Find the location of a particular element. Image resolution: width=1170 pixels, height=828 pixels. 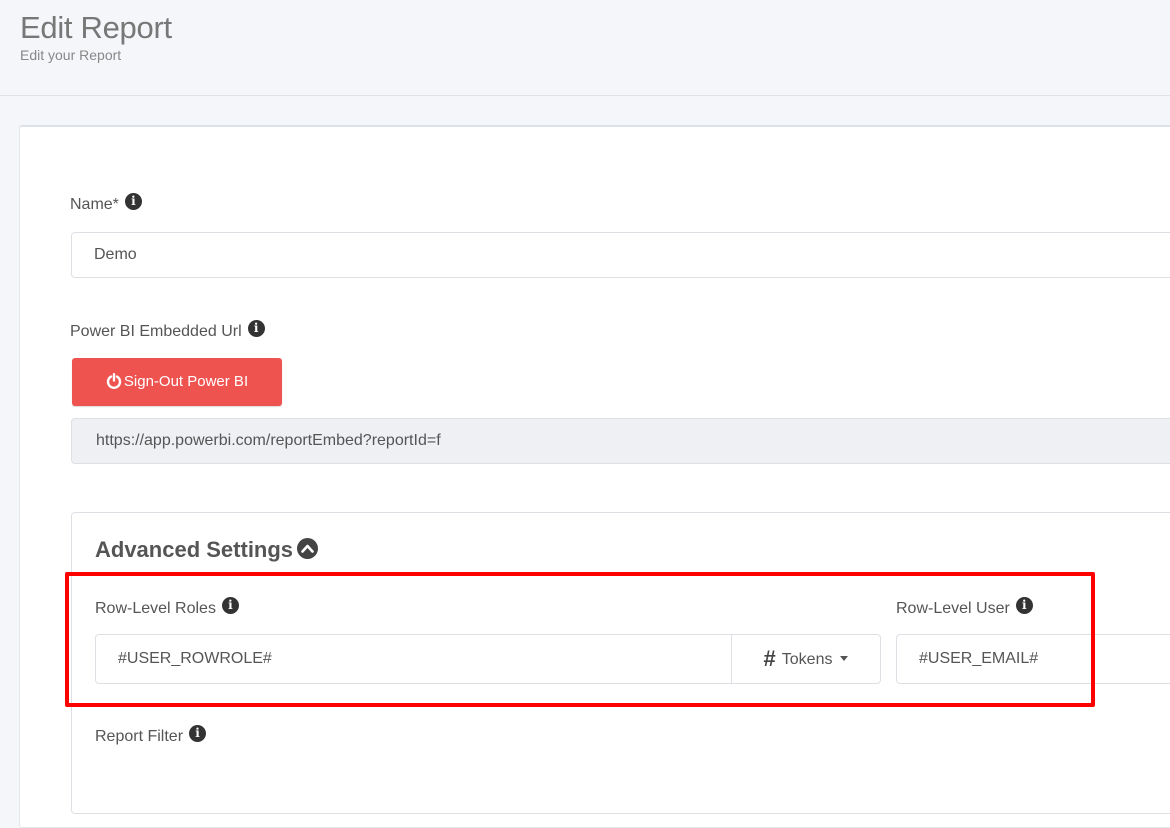

name-label-text: Name* is located at coordinates (94, 204).